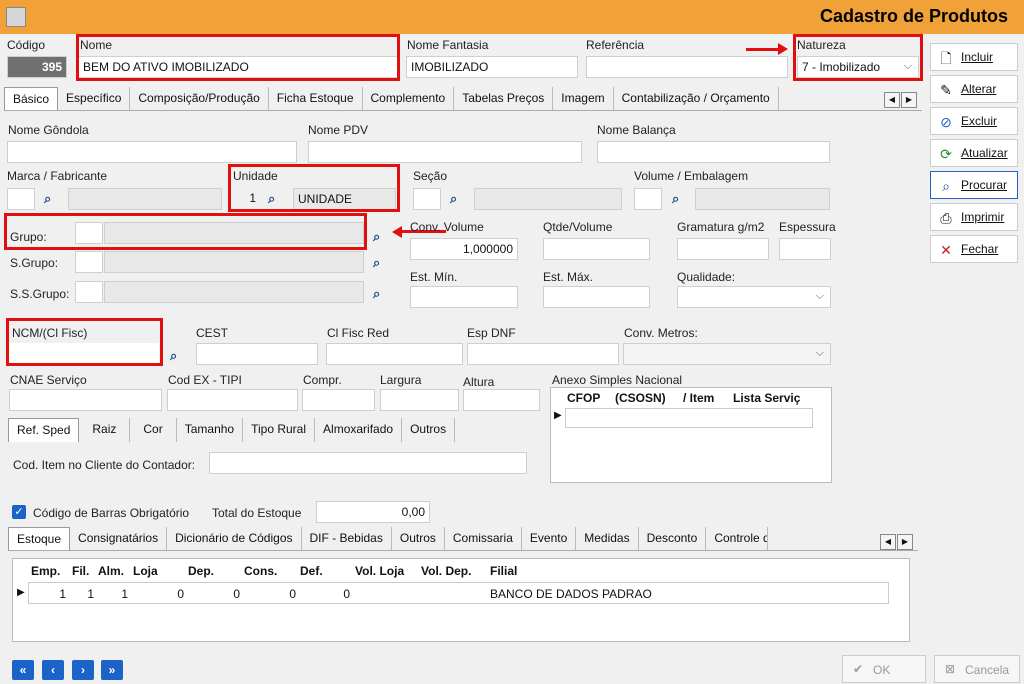 This screenshot has width=1024, height=684. What do you see at coordinates (483, 538) in the screenshot?
I see `btab-comissaria: Comissaria` at bounding box center [483, 538].